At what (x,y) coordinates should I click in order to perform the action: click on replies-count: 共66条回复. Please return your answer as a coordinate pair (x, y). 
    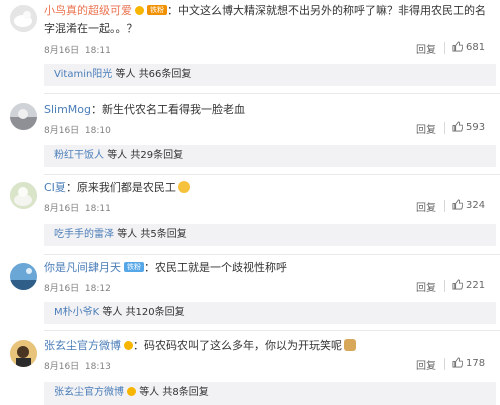
    Looking at the image, I should click on (165, 74).